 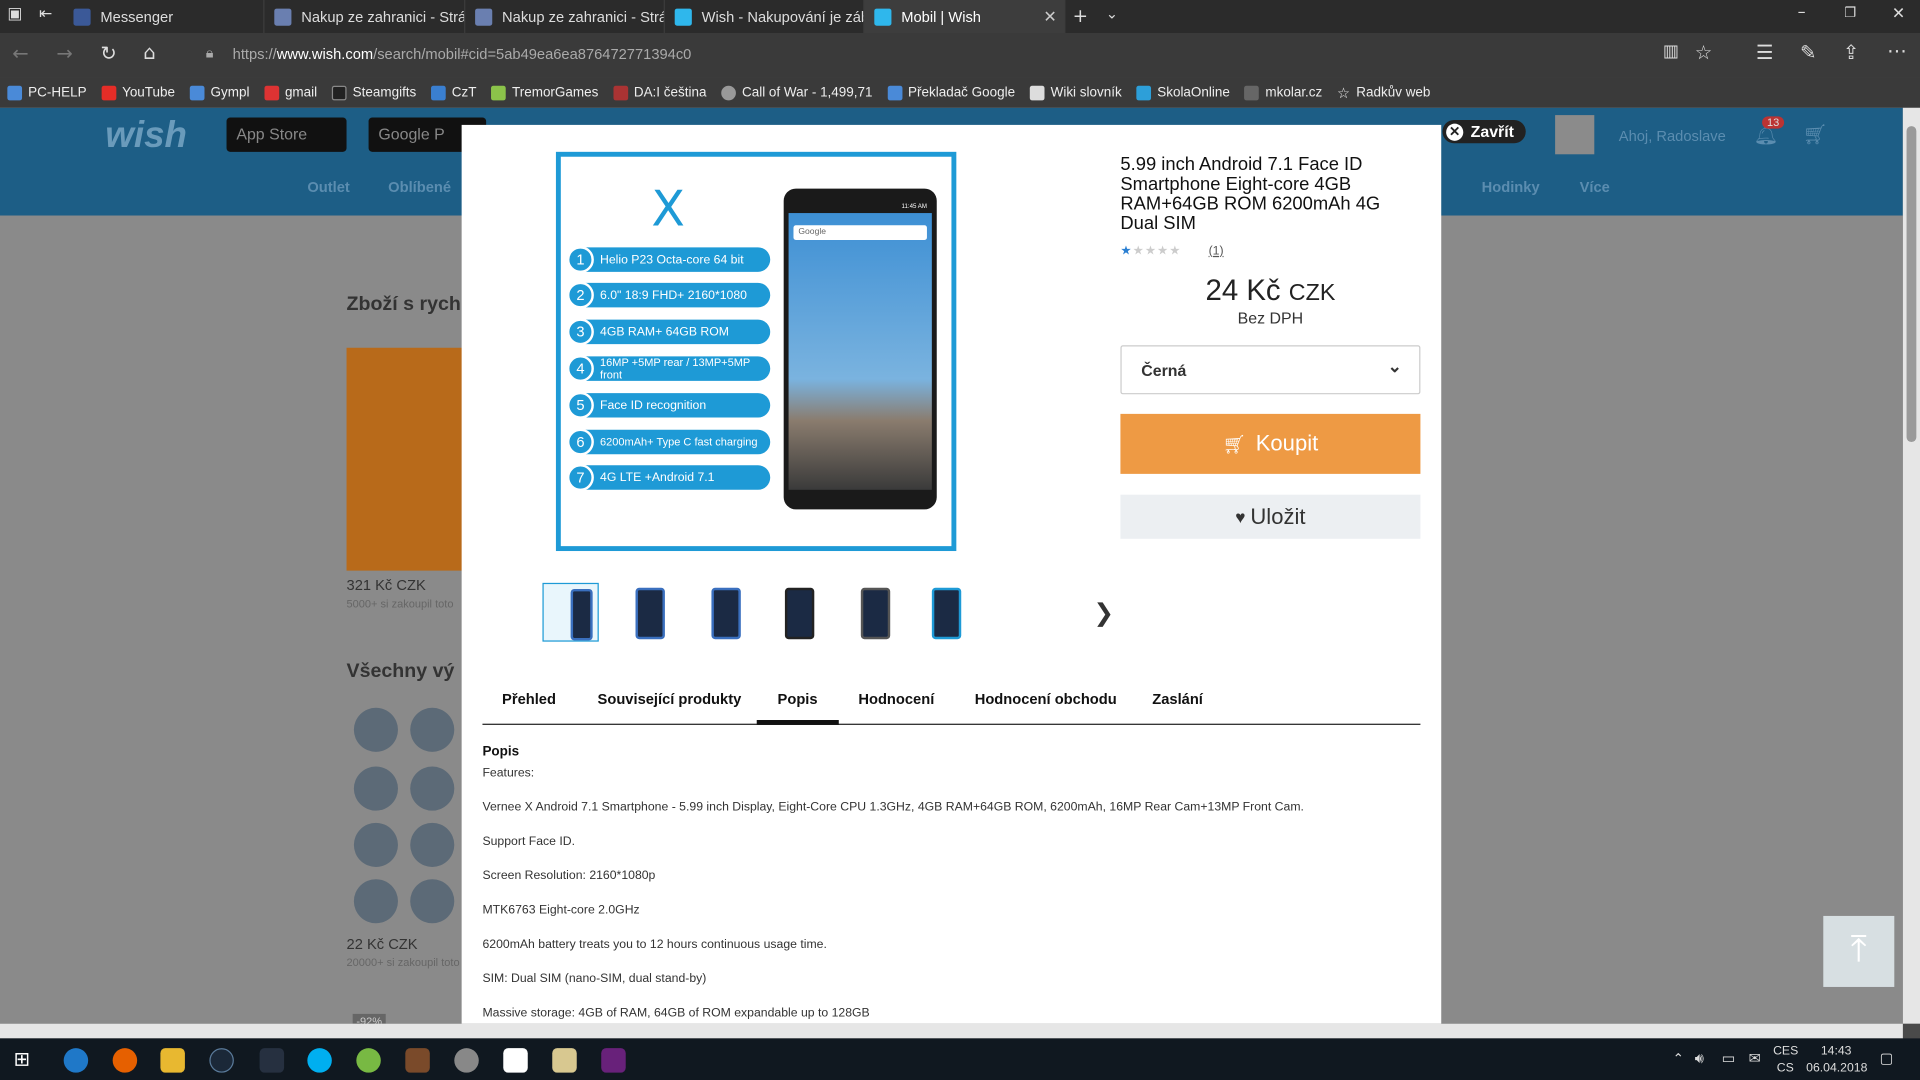 What do you see at coordinates (149, 51) in the screenshot?
I see `home-icon: ⌂` at bounding box center [149, 51].